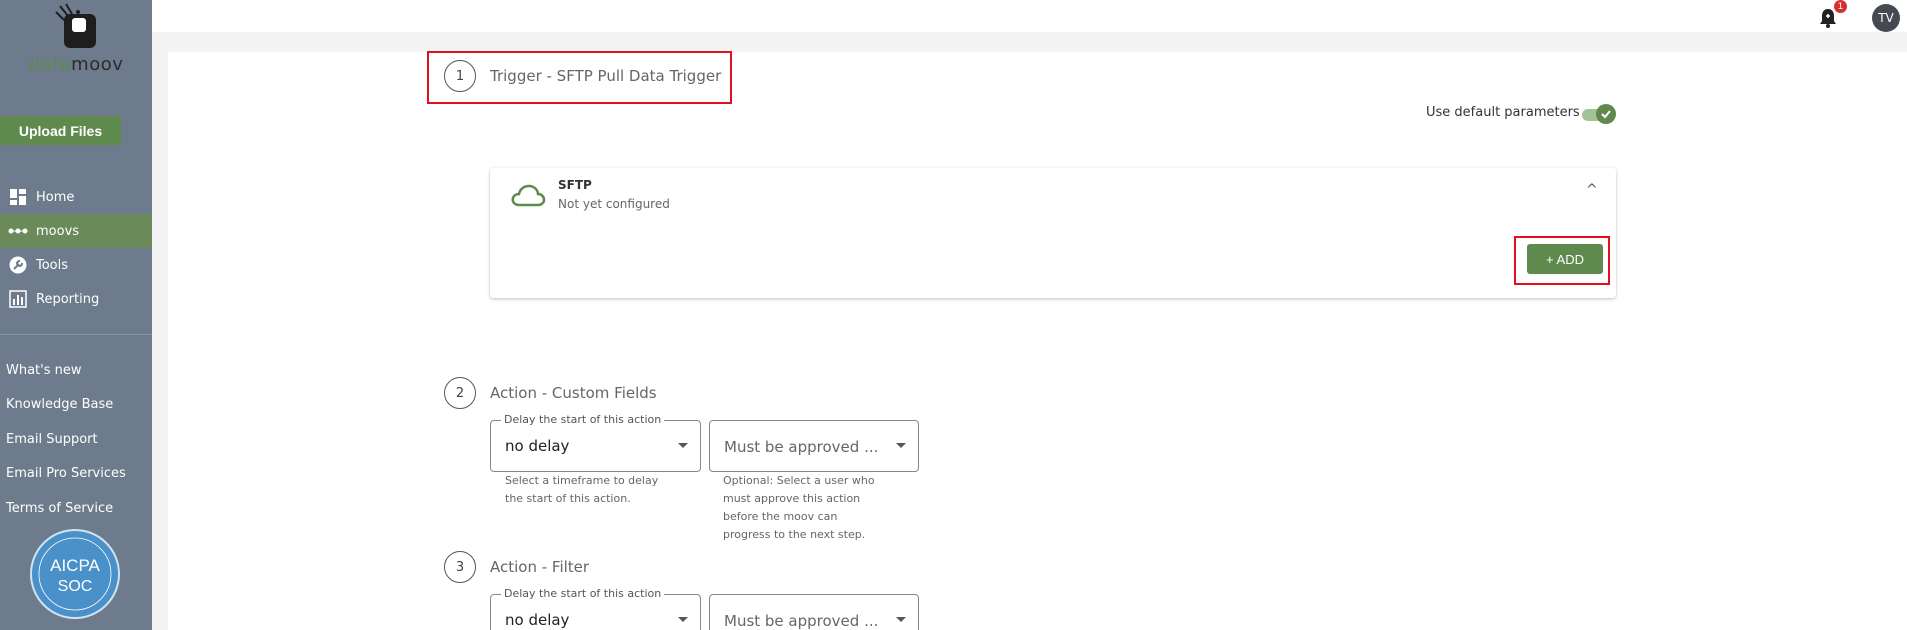  I want to click on check-icon, so click(1606, 114).